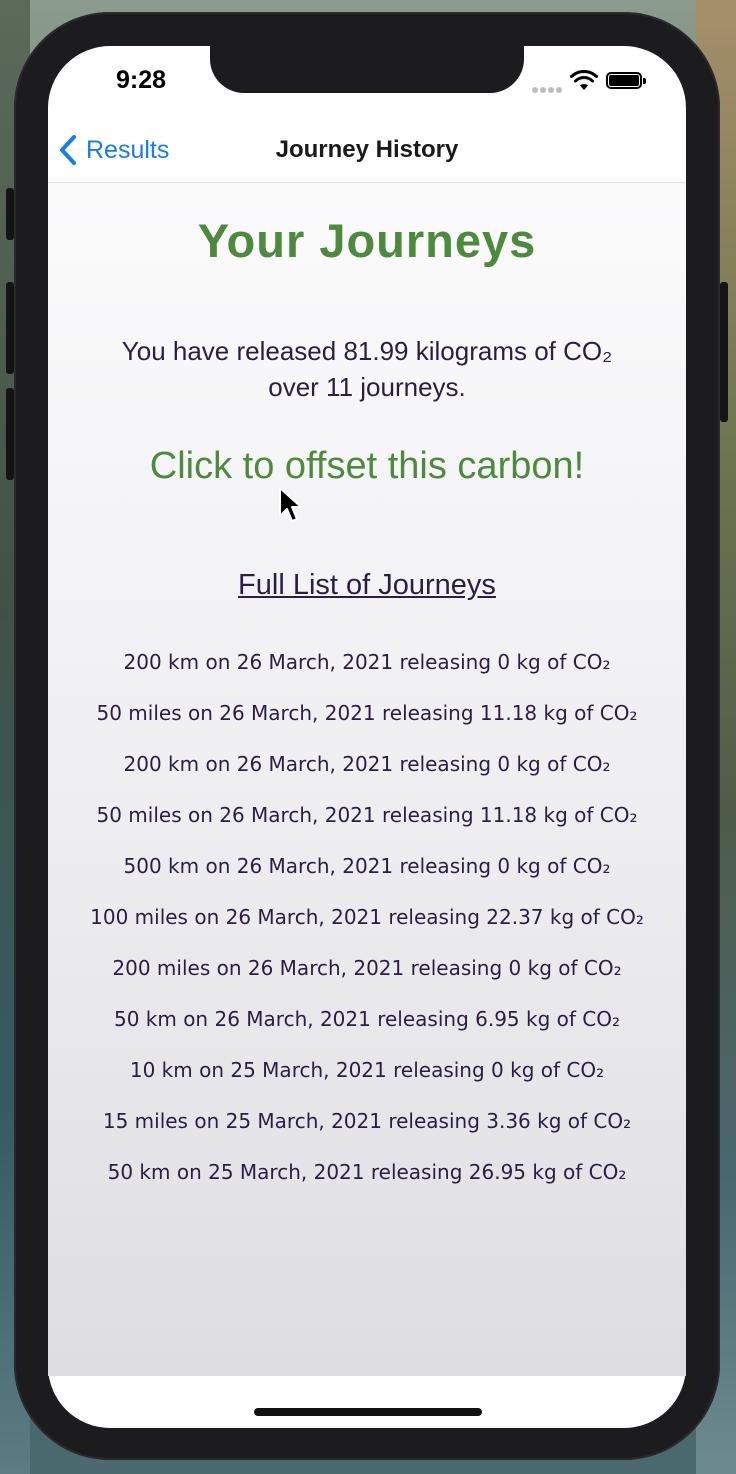 Image resolution: width=736 pixels, height=1474 pixels. What do you see at coordinates (548, 89) in the screenshot?
I see `cellular-signal-icon` at bounding box center [548, 89].